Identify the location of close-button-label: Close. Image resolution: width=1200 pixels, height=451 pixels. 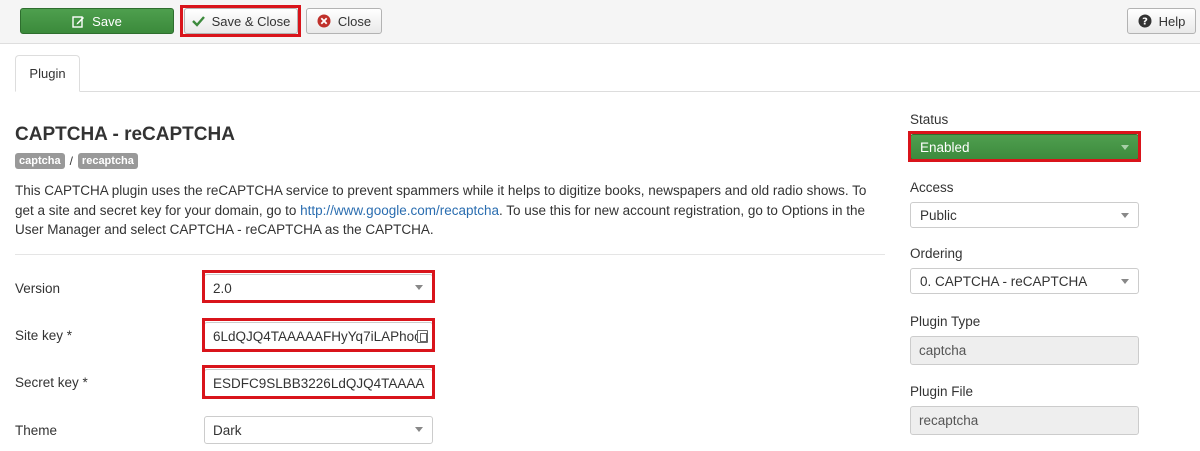
(354, 21).